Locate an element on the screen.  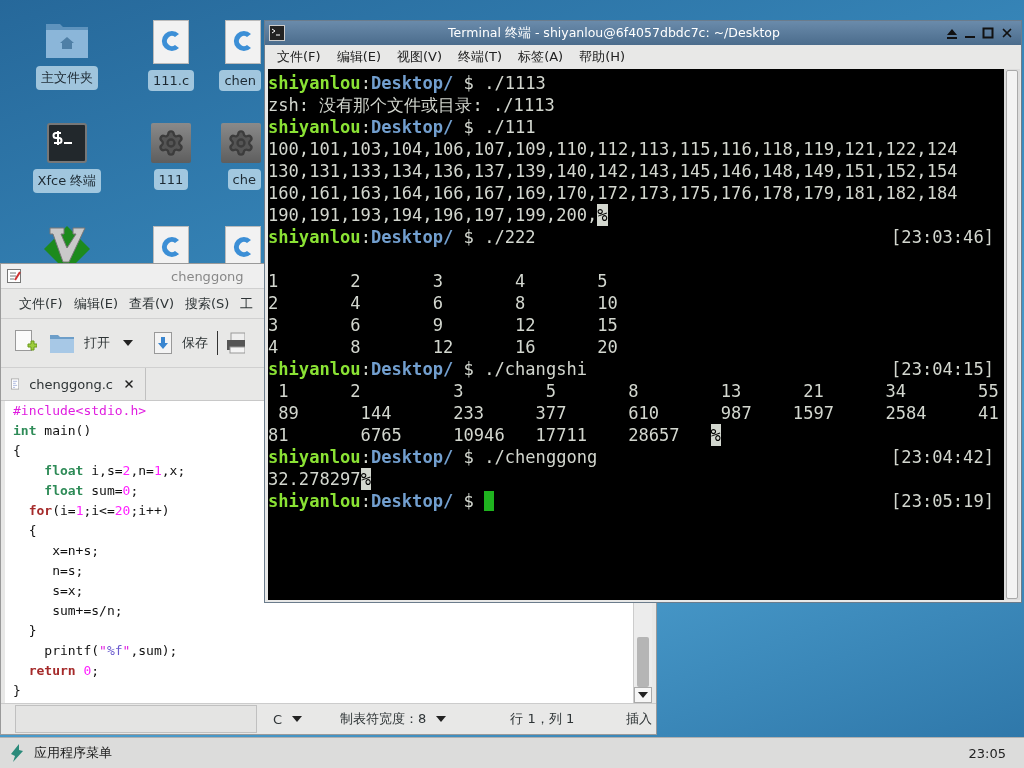
menu-item: 标签(A) is located at coordinates (541, 57).